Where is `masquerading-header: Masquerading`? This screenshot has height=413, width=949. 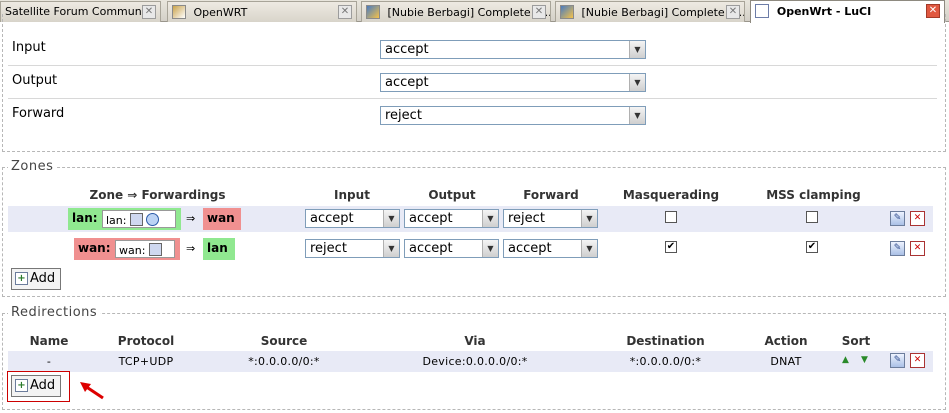 masquerading-header: Masquerading is located at coordinates (671, 195).